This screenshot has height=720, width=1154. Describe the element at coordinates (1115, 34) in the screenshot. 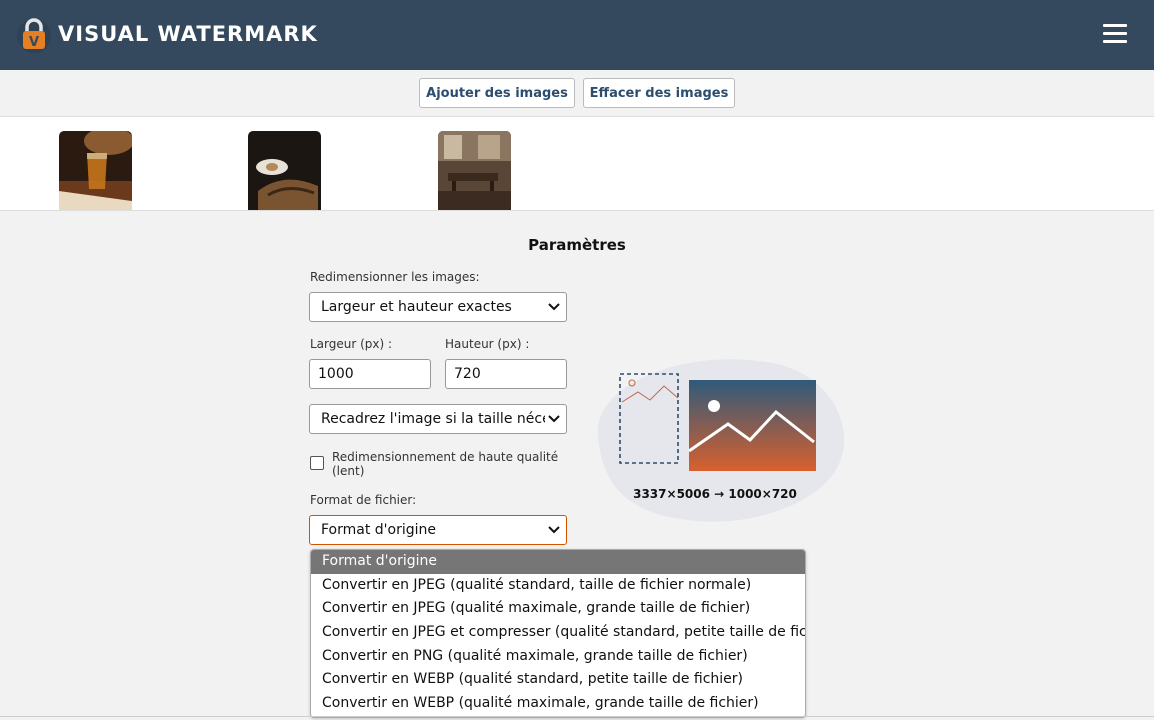

I see `hamburger-menu-icon` at that location.